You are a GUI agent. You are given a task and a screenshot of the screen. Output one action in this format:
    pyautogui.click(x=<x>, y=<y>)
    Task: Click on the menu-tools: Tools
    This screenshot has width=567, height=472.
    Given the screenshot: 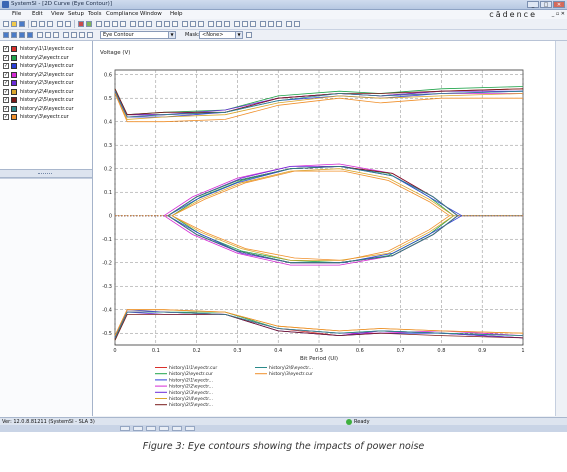 What is the action you would take?
    pyautogui.click(x=95, y=14)
    